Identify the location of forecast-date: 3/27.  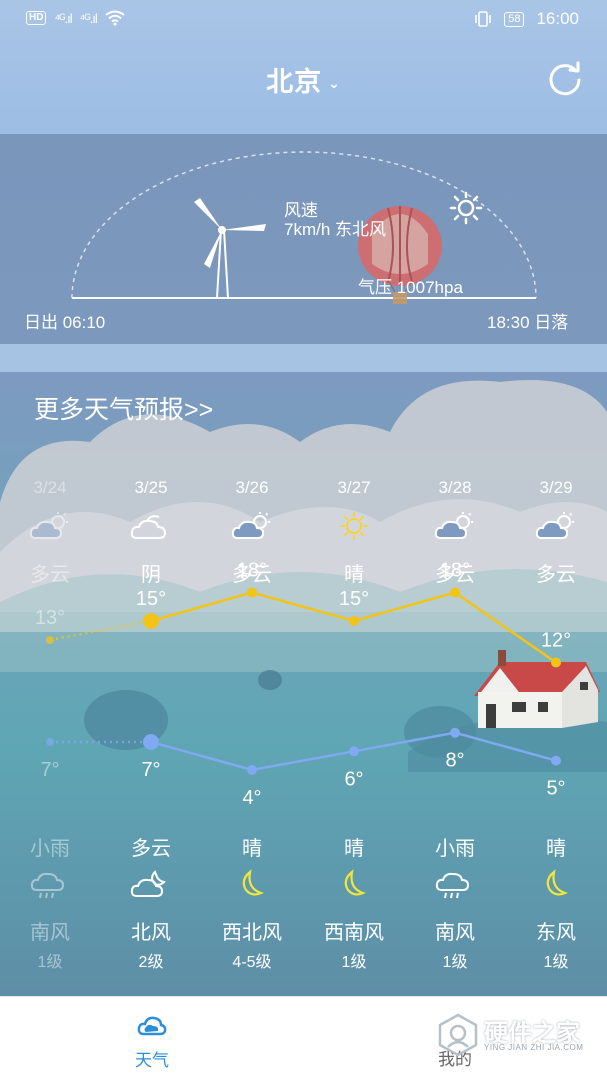
(354, 487).